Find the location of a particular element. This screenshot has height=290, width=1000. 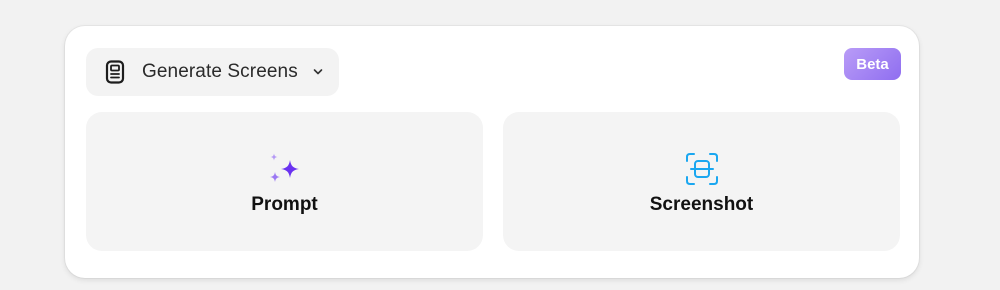

beta-badge: Beta is located at coordinates (872, 64).